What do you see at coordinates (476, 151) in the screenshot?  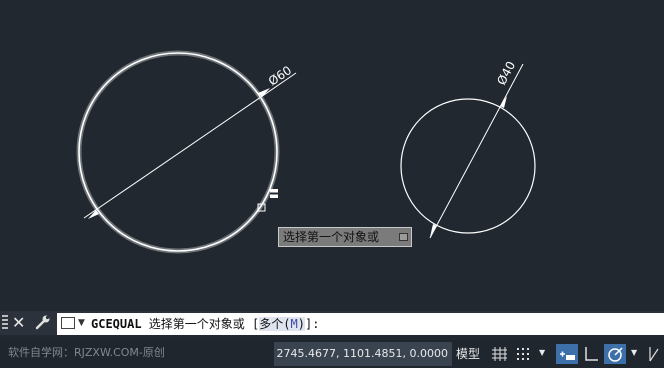 I see `small-dimension-line` at bounding box center [476, 151].